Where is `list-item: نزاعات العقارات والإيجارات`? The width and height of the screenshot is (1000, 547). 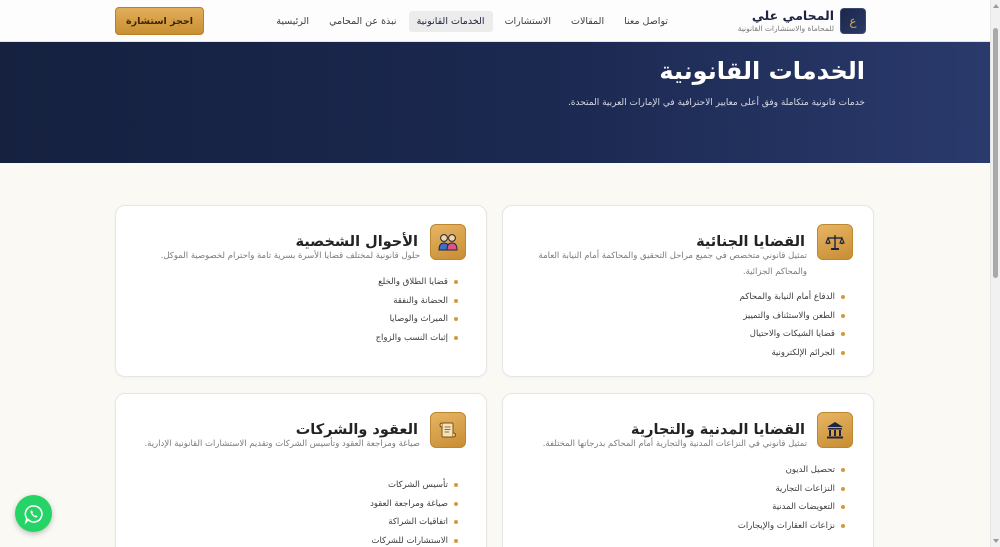 list-item: نزاعات العقارات والإيجارات is located at coordinates (791, 526).